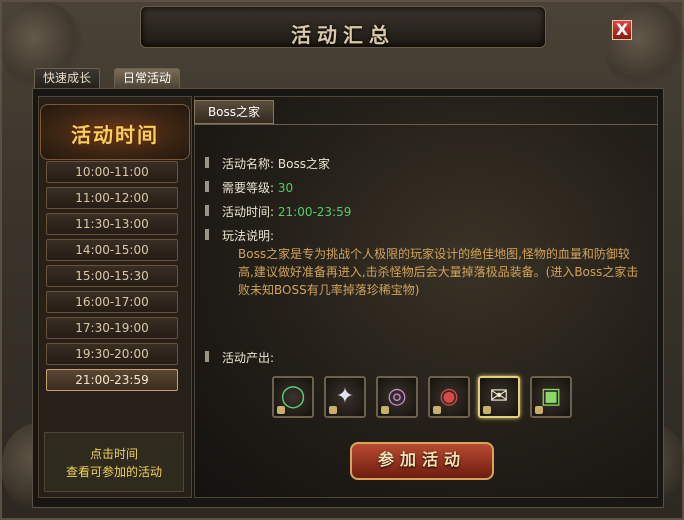  I want to click on corner-ornament, so click(645, 47).